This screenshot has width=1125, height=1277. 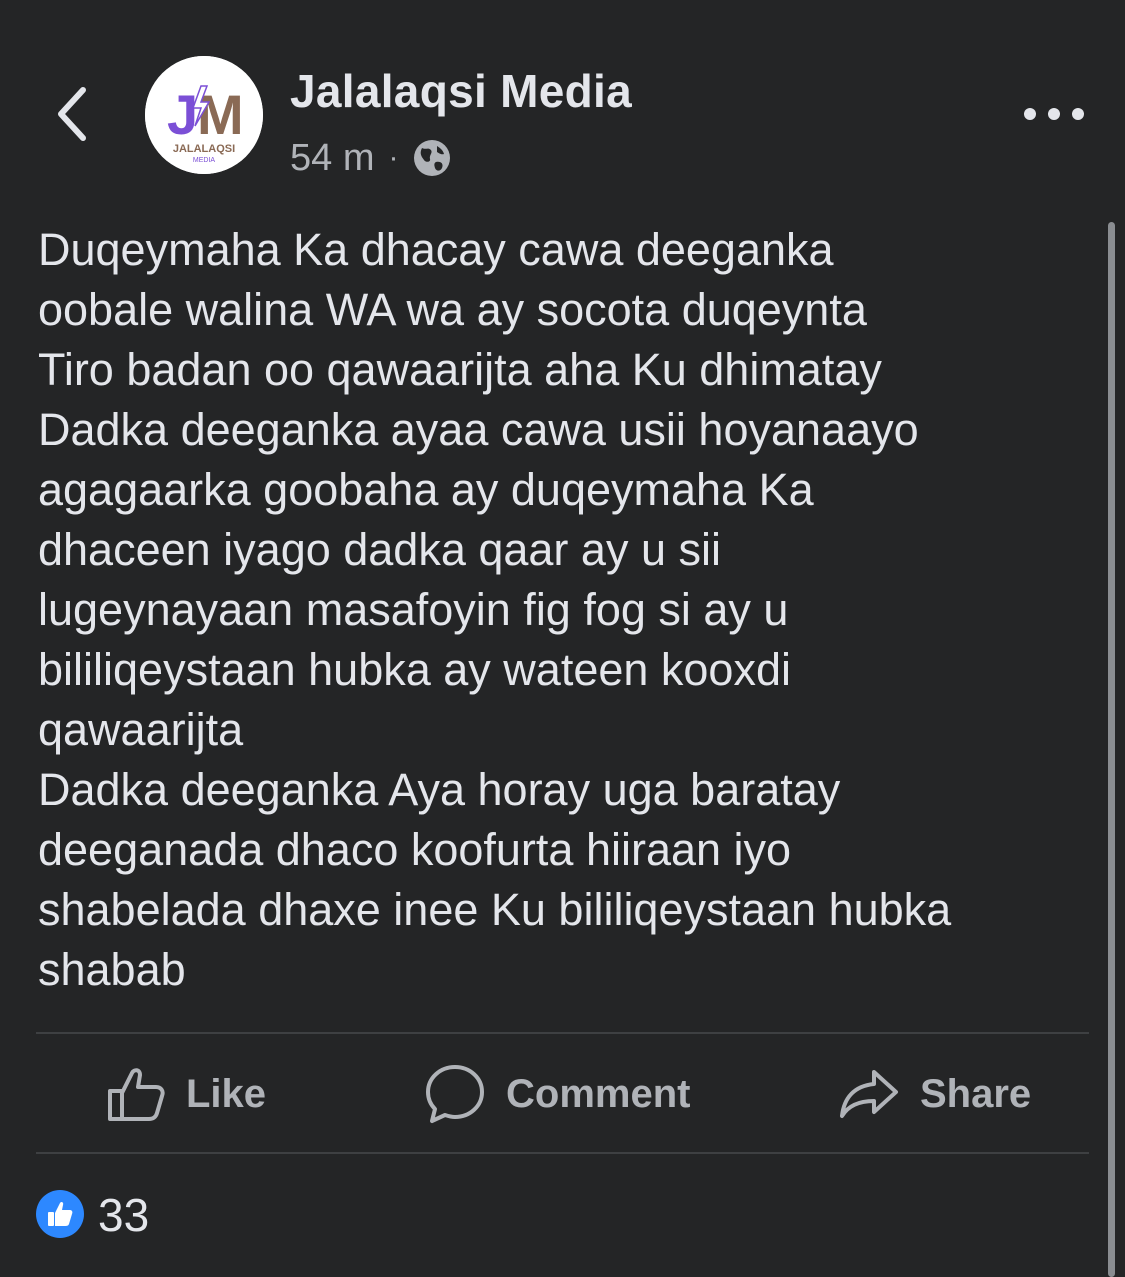 I want to click on page-name: Jalalaqsi Media, so click(x=461, y=91).